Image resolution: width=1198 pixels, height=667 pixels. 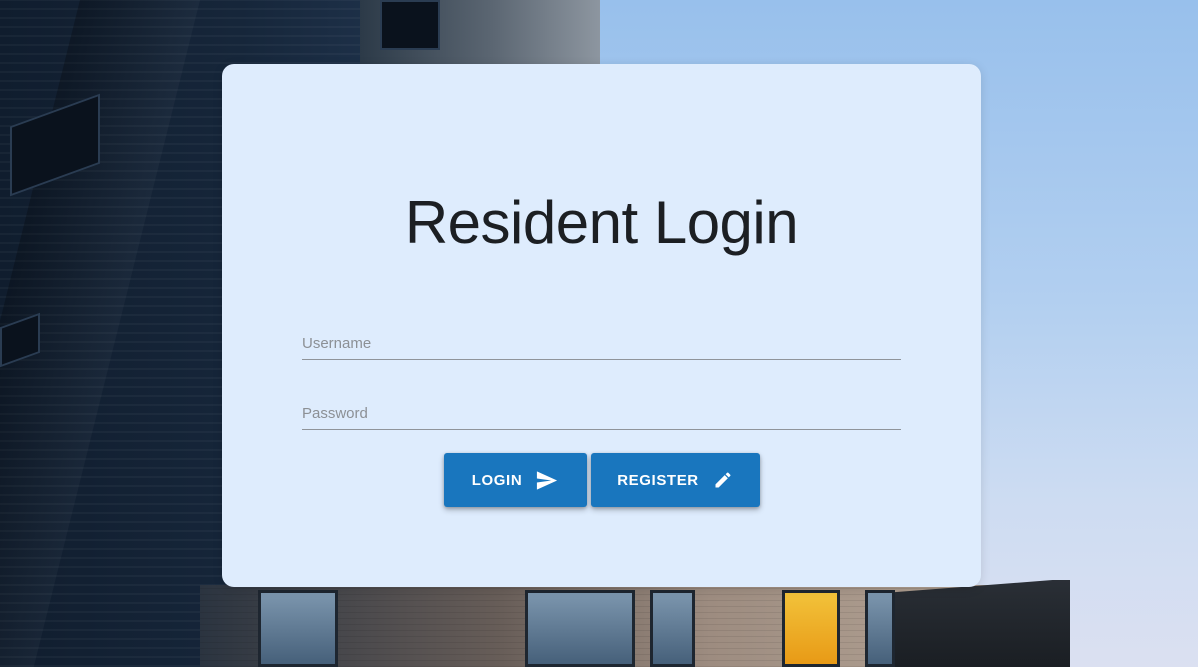 I want to click on register-button-label: REGISTER, so click(x=658, y=480).